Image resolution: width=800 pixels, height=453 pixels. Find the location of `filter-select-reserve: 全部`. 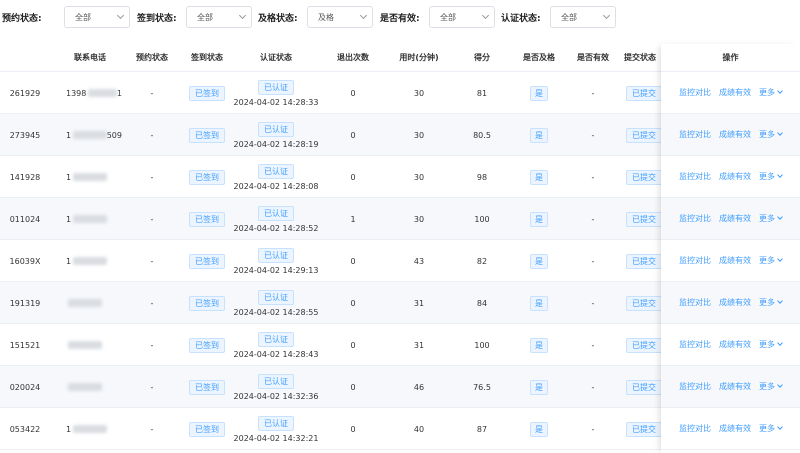

filter-select-reserve: 全部 is located at coordinates (97, 17).